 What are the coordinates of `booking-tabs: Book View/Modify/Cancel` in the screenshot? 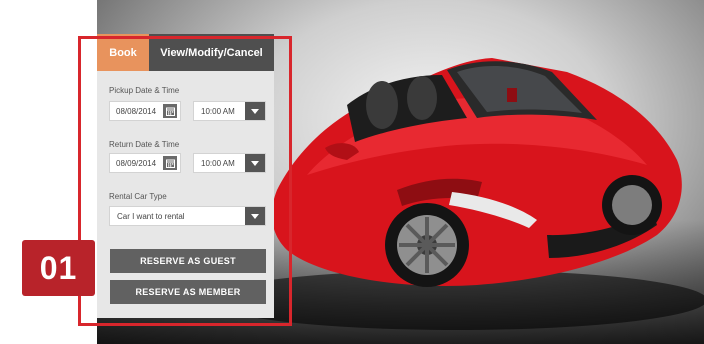 It's located at (185, 52).